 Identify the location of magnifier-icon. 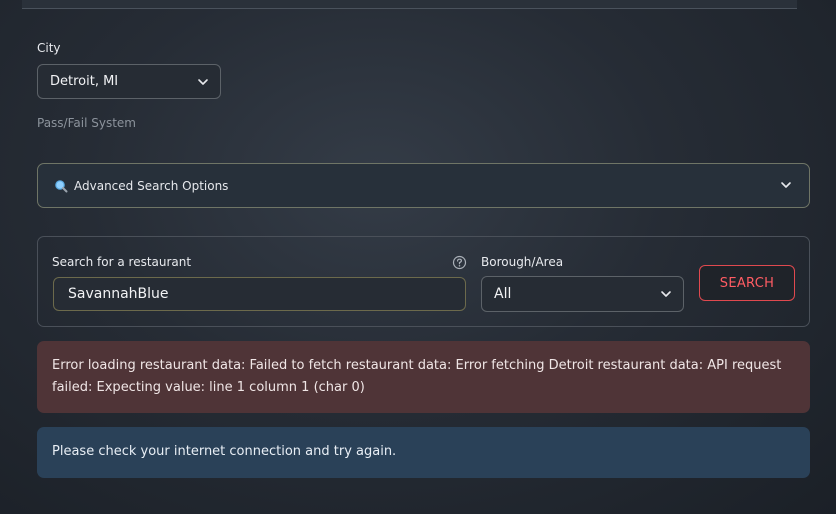
(61, 185).